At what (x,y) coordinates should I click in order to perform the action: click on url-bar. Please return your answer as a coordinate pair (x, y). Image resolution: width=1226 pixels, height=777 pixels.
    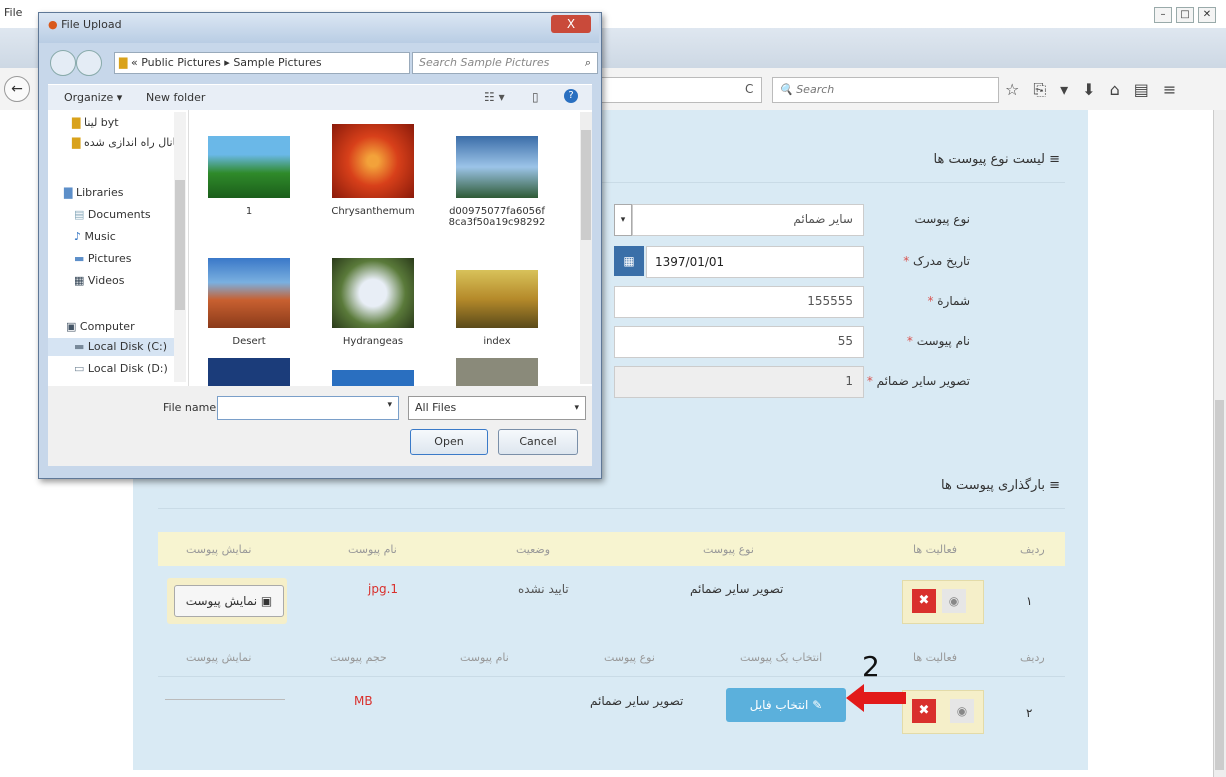
    Looking at the image, I should click on (681, 90).